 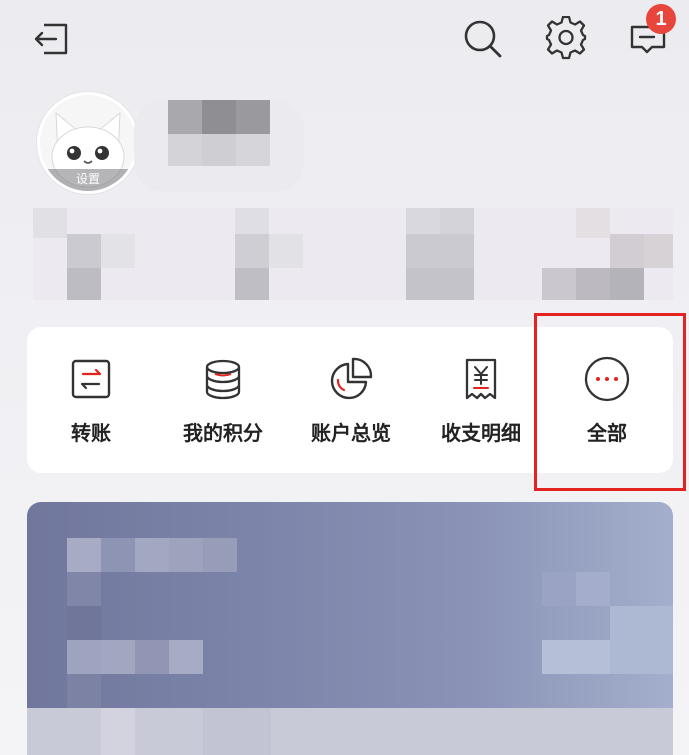 What do you see at coordinates (481, 433) in the screenshot?
I see `income-expense-details-label: 收支明细` at bounding box center [481, 433].